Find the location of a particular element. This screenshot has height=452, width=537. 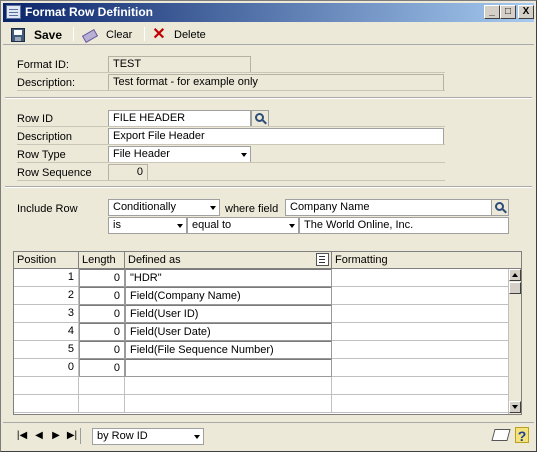

grid-cell-defined-as: "HDR" is located at coordinates (228, 278).